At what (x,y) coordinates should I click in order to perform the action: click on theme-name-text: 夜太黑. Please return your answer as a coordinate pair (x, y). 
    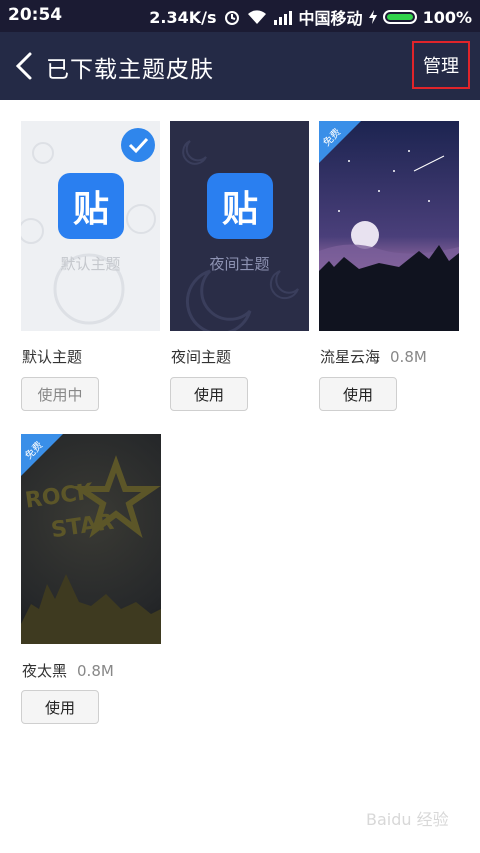
    Looking at the image, I should click on (45, 671).